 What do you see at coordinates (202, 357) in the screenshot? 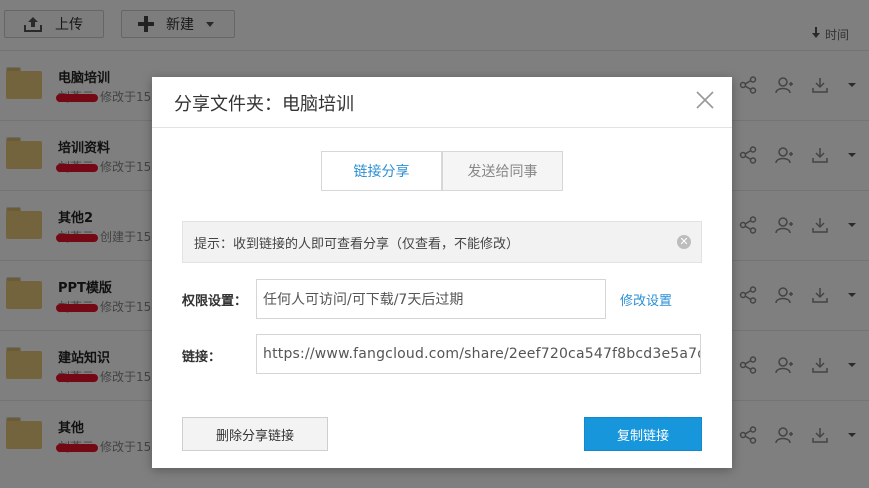
I see `link-label: 链接：` at bounding box center [202, 357].